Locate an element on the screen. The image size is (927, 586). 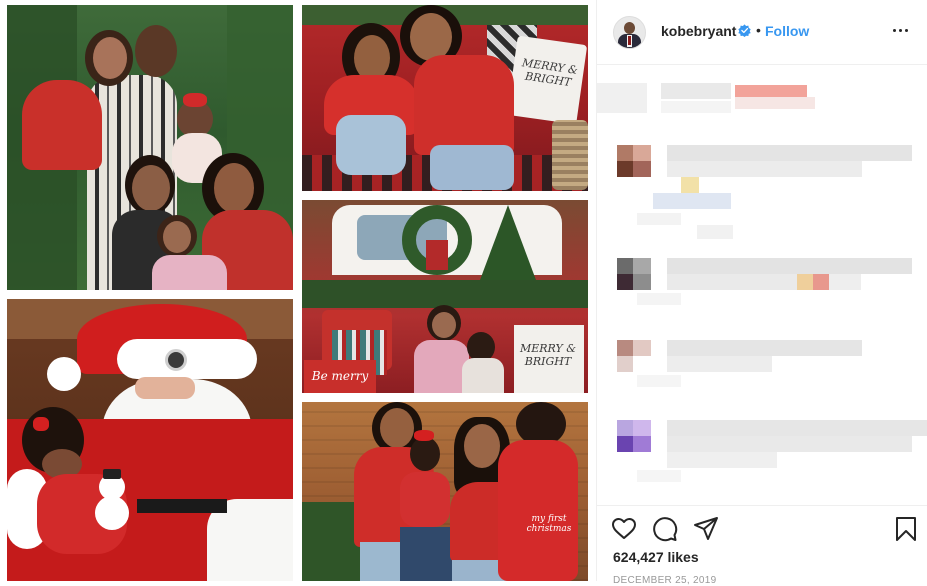
username-link: kobebryant is located at coordinates (698, 31).